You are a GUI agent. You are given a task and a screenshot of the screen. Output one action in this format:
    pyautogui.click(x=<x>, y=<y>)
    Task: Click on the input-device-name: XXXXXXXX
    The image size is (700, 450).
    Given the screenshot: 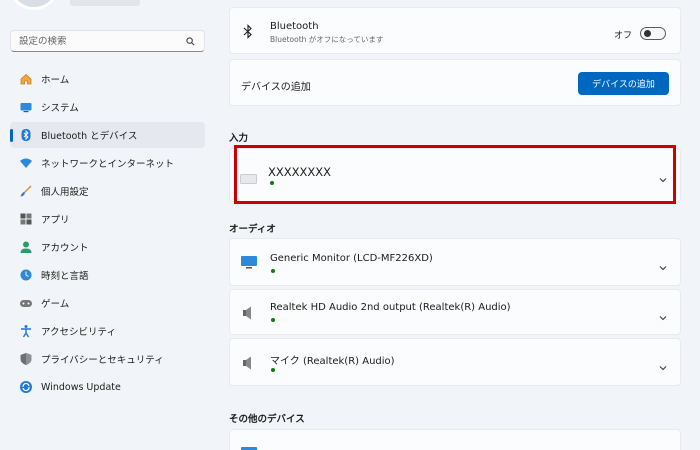 What is the action you would take?
    pyautogui.click(x=300, y=172)
    